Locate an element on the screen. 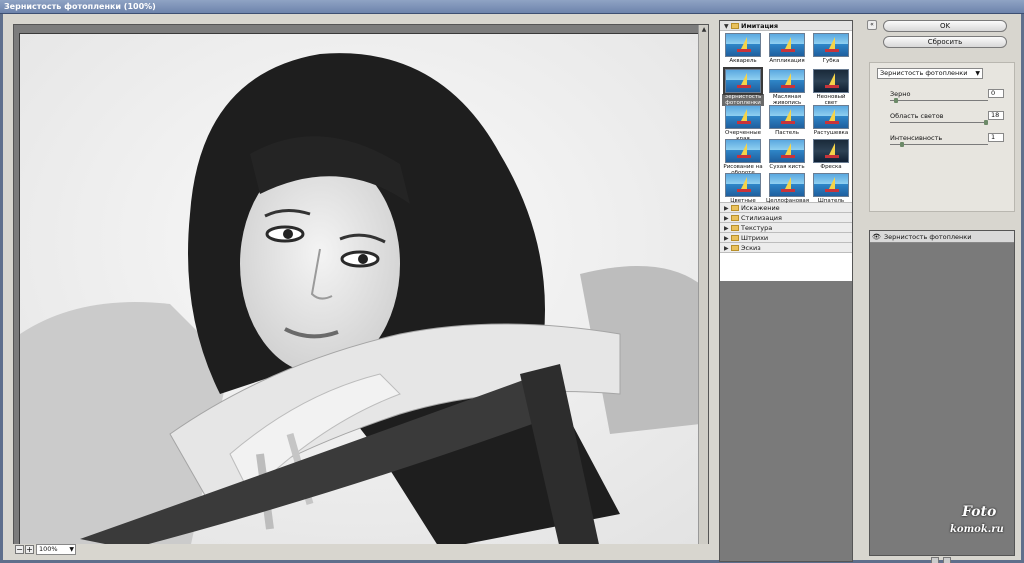 The height and width of the screenshot is (563, 1024). filter-thumb: Аппликация is located at coordinates (787, 48).